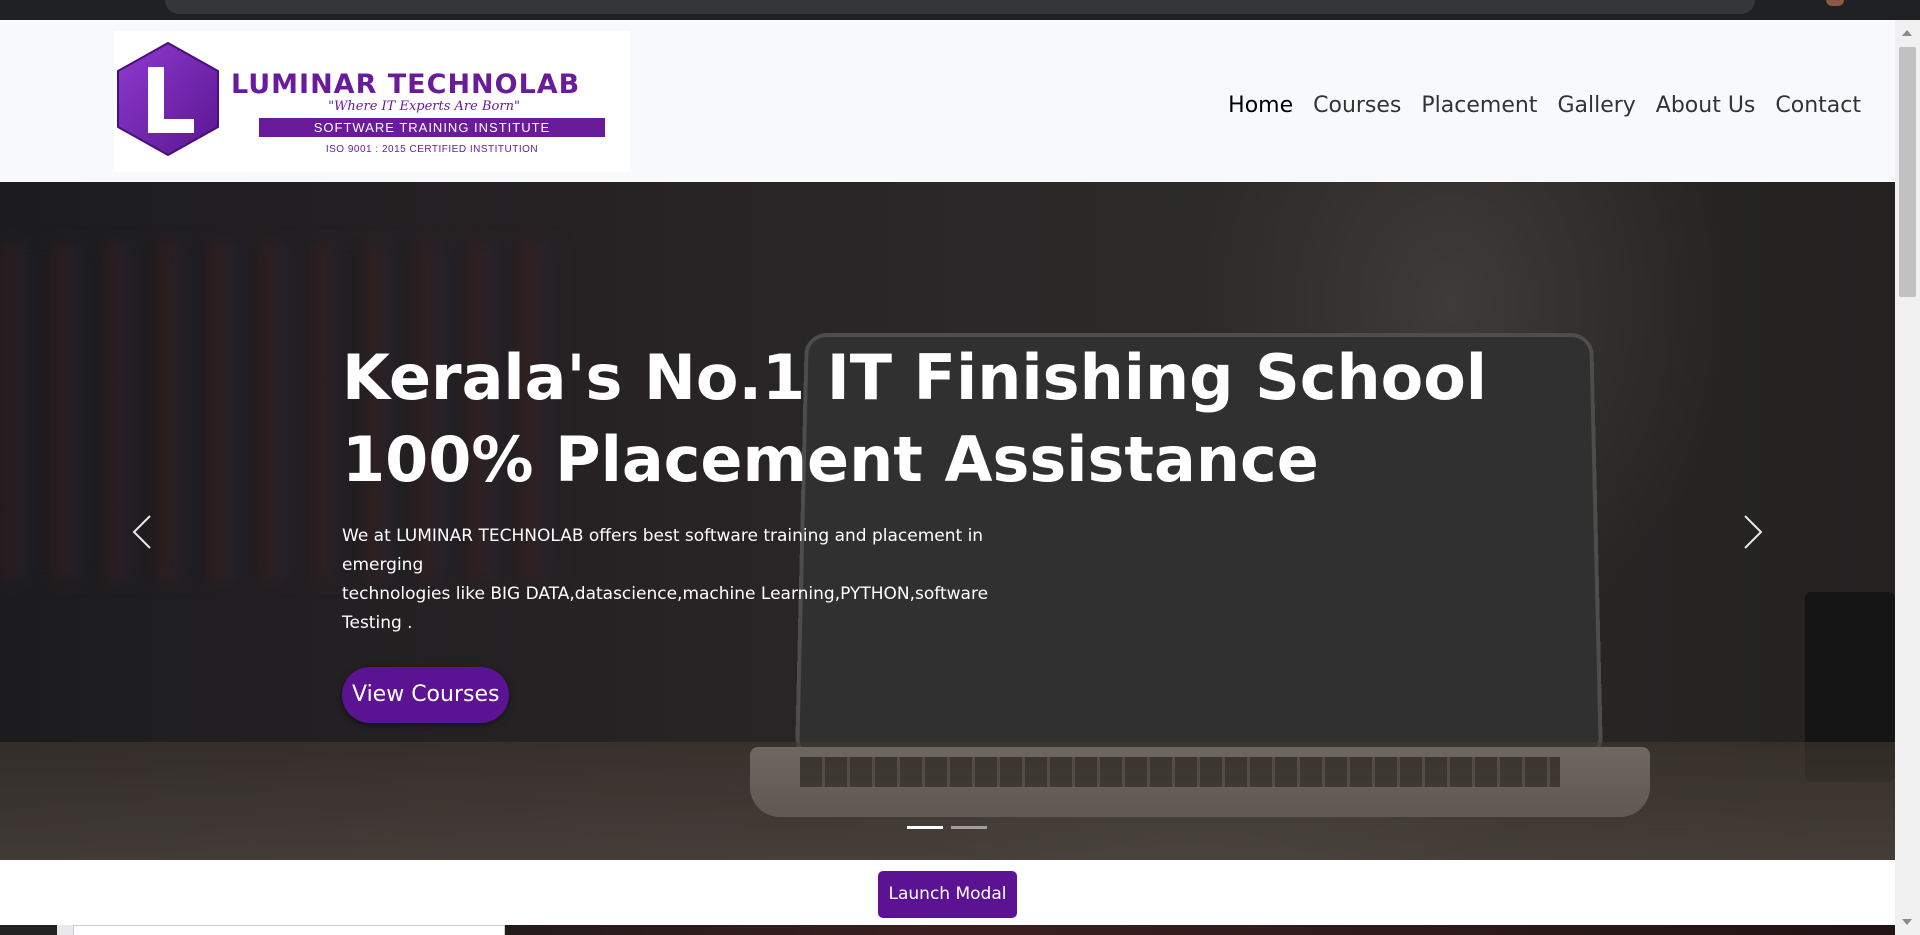  I want to click on chevron-left-icon, so click(141, 532).